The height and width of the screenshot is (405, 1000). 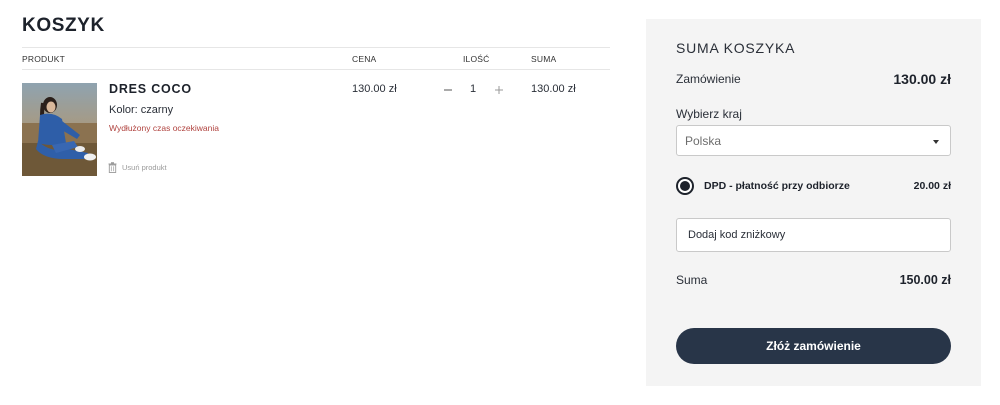 What do you see at coordinates (777, 186) in the screenshot?
I see `shipping-option-label: DPD - płatność przy odbiorze` at bounding box center [777, 186].